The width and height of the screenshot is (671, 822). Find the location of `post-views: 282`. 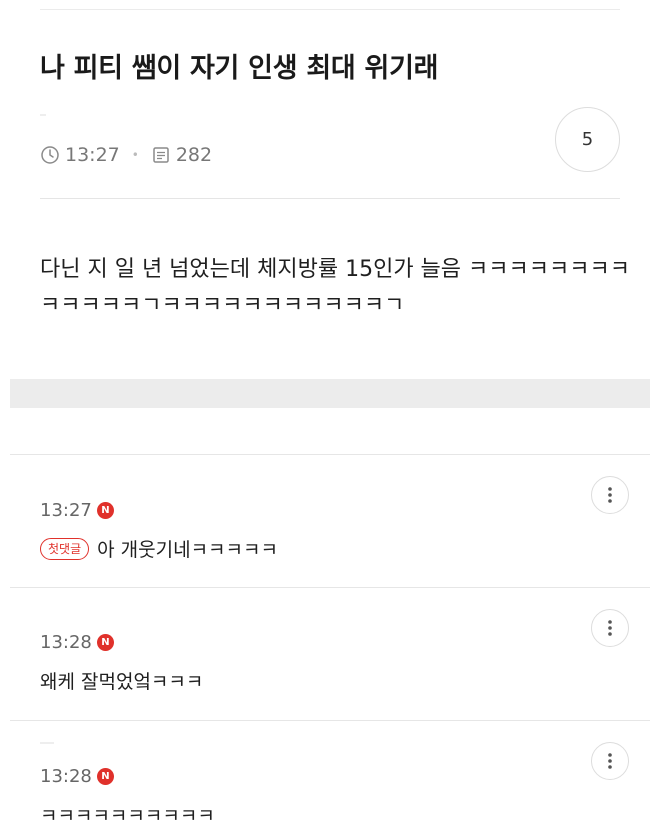

post-views: 282 is located at coordinates (194, 155).